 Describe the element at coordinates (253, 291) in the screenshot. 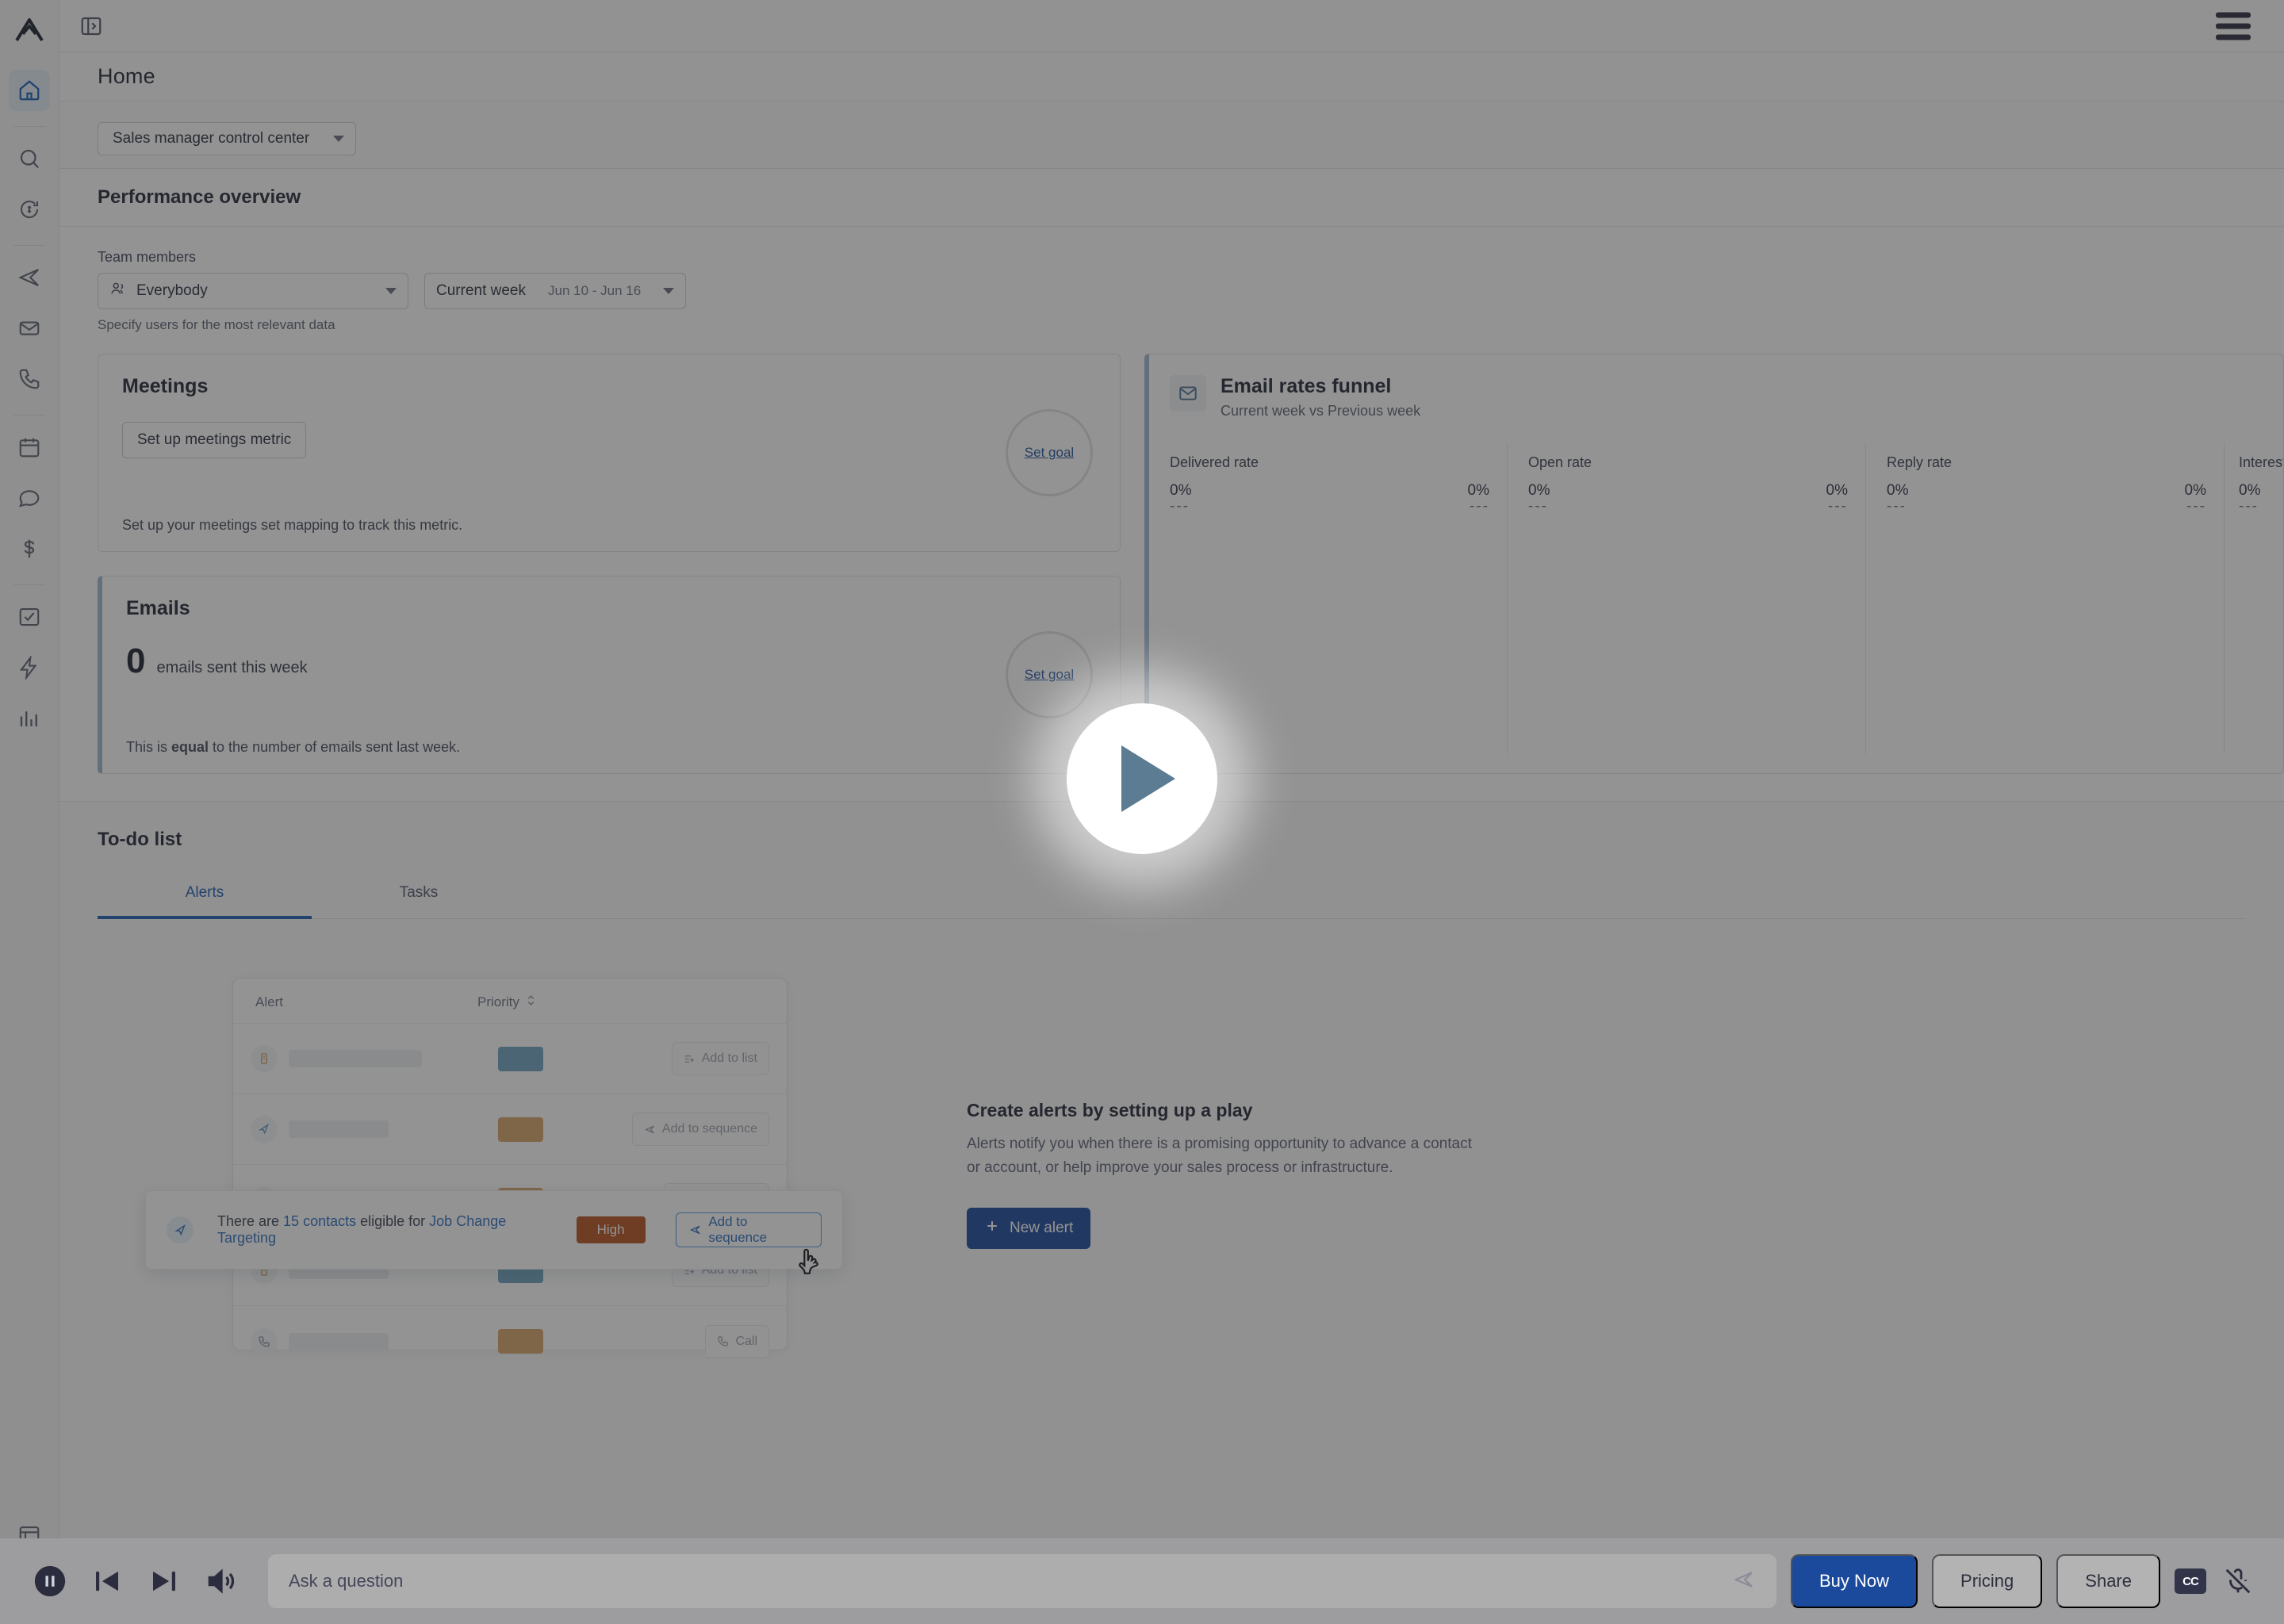

I see `team-members-select: Everybody` at that location.